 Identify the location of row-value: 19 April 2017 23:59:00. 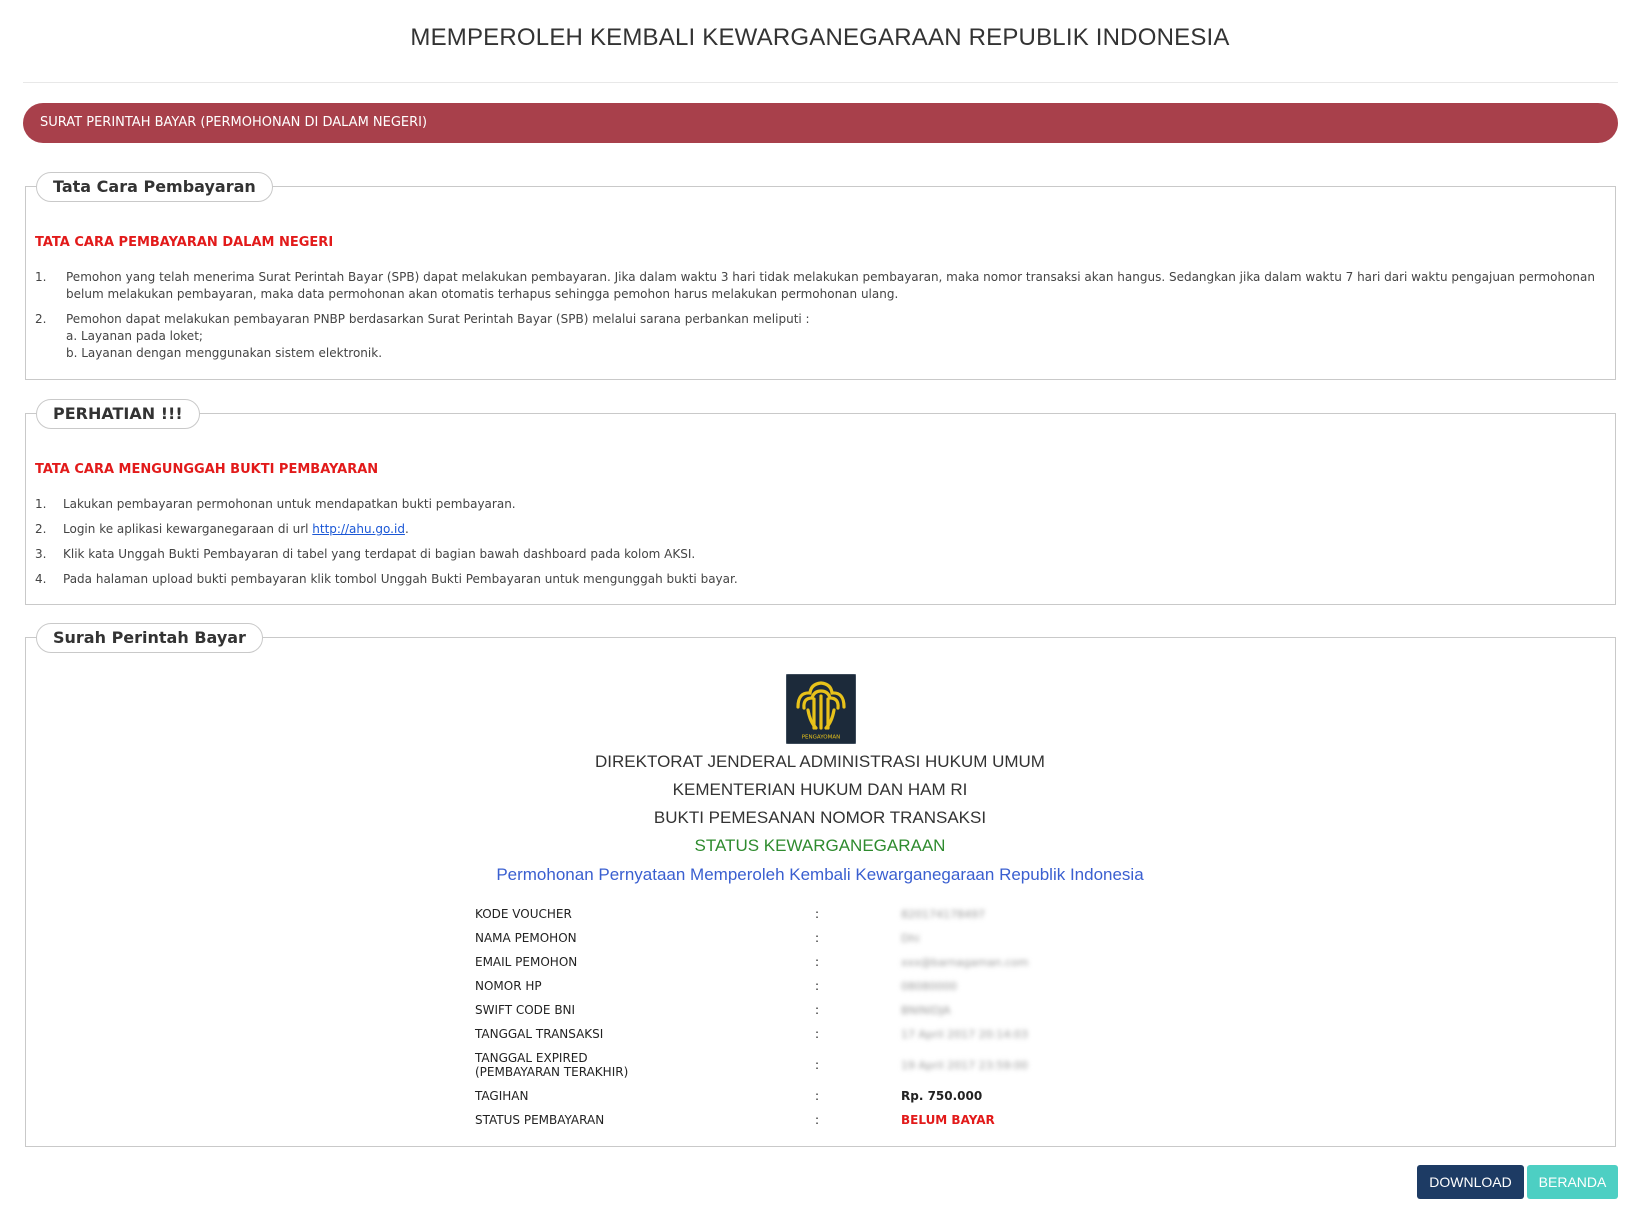
(964, 1065).